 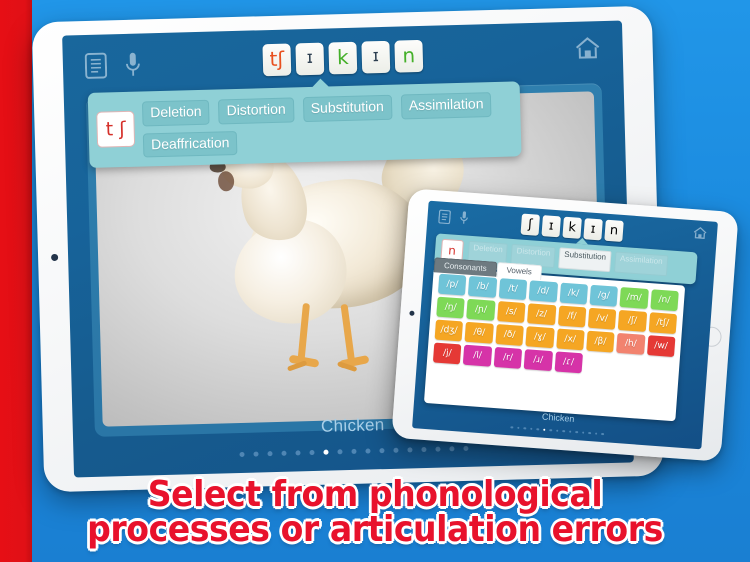 What do you see at coordinates (604, 295) in the screenshot?
I see `phoneme-key: /g/` at bounding box center [604, 295].